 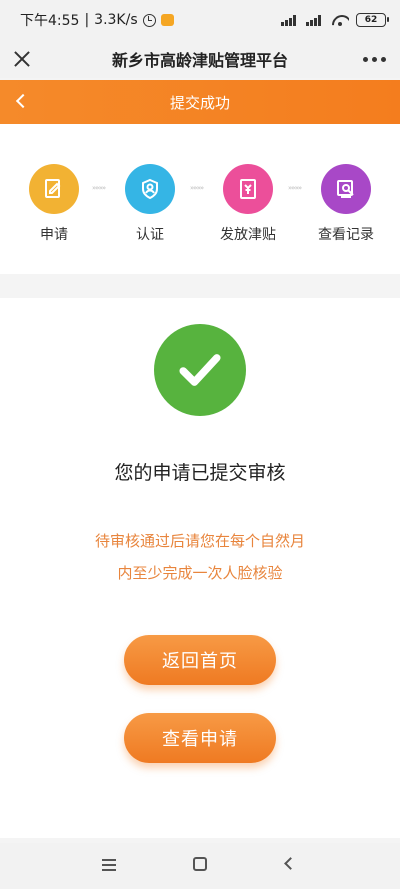 I want to click on status-left: 下午4:55 | 3.3K/s, so click(x=97, y=20).